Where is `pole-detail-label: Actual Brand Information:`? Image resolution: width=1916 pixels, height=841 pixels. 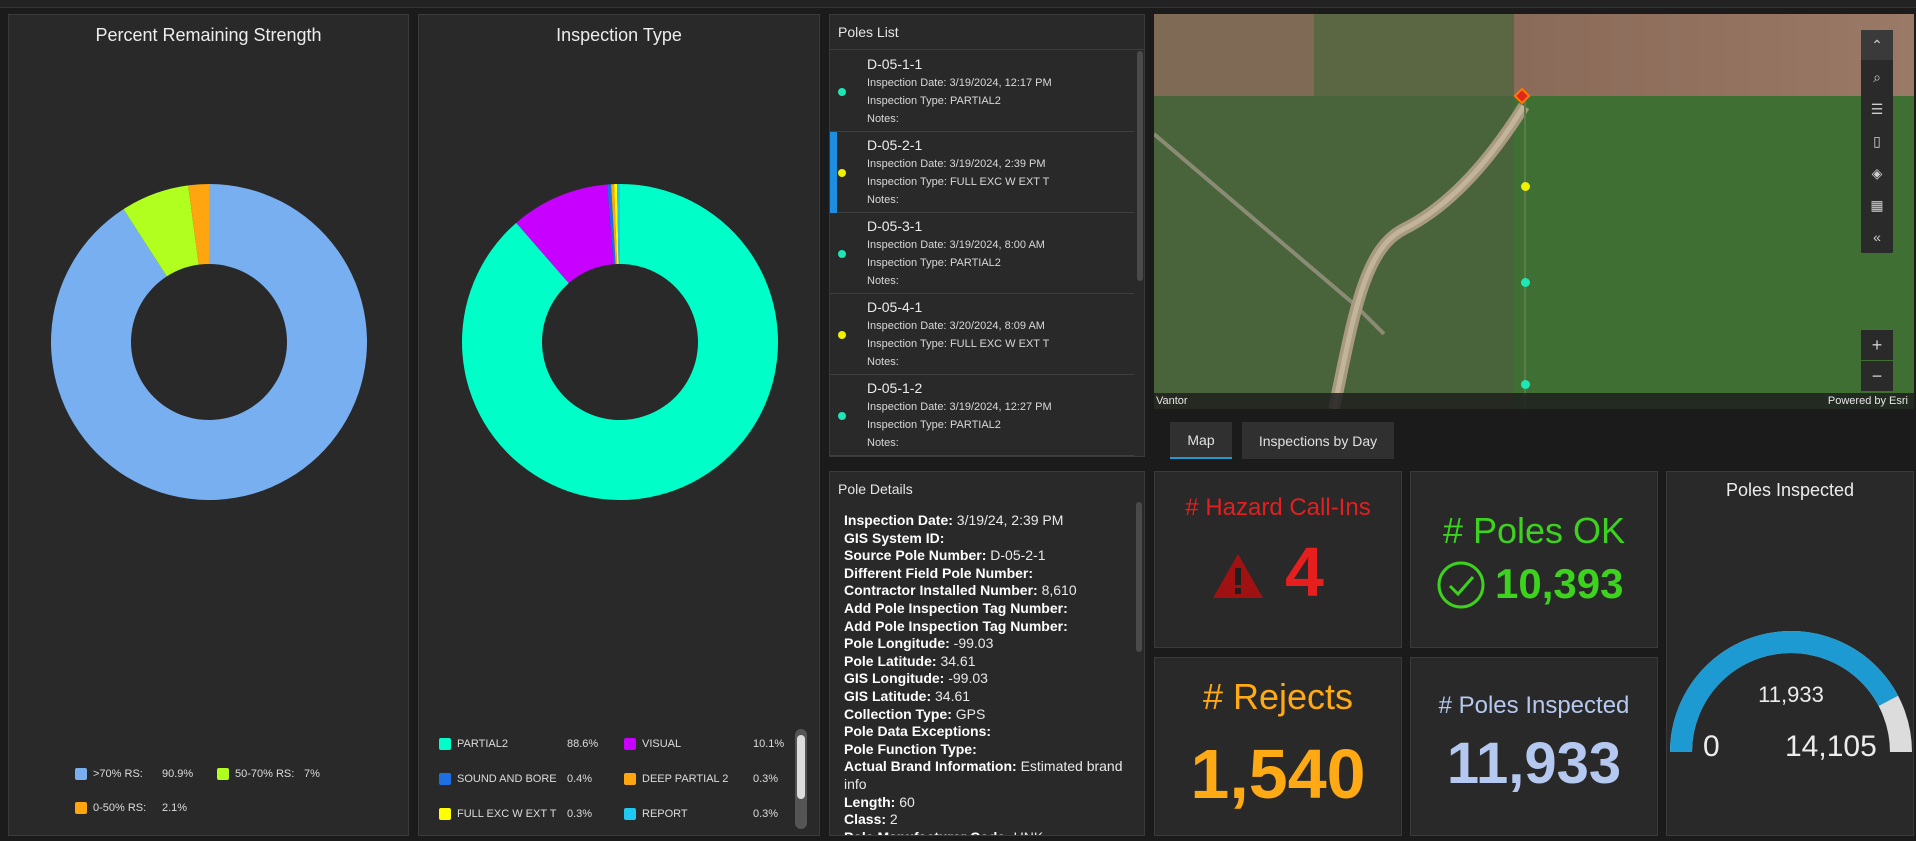
pole-detail-label: Actual Brand Information: is located at coordinates (932, 766).